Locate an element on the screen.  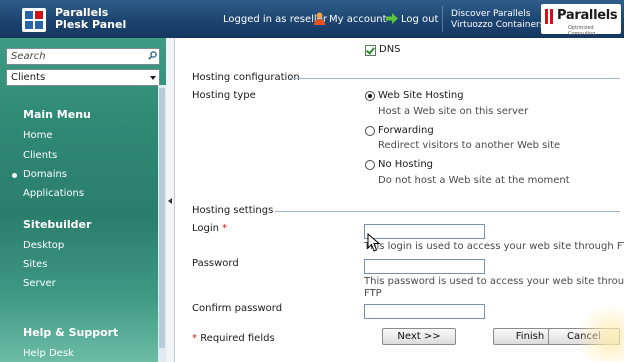
dns-checkbox is located at coordinates (370, 50).